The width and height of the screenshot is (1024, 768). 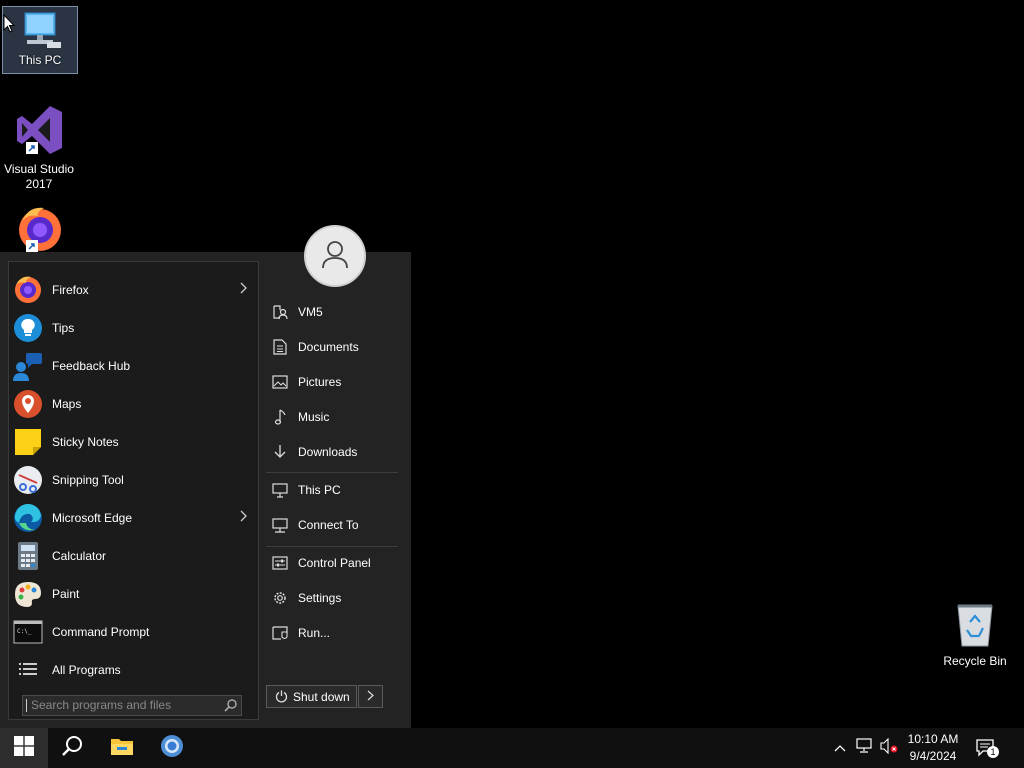 I want to click on computer-icon, so click(x=280, y=490).